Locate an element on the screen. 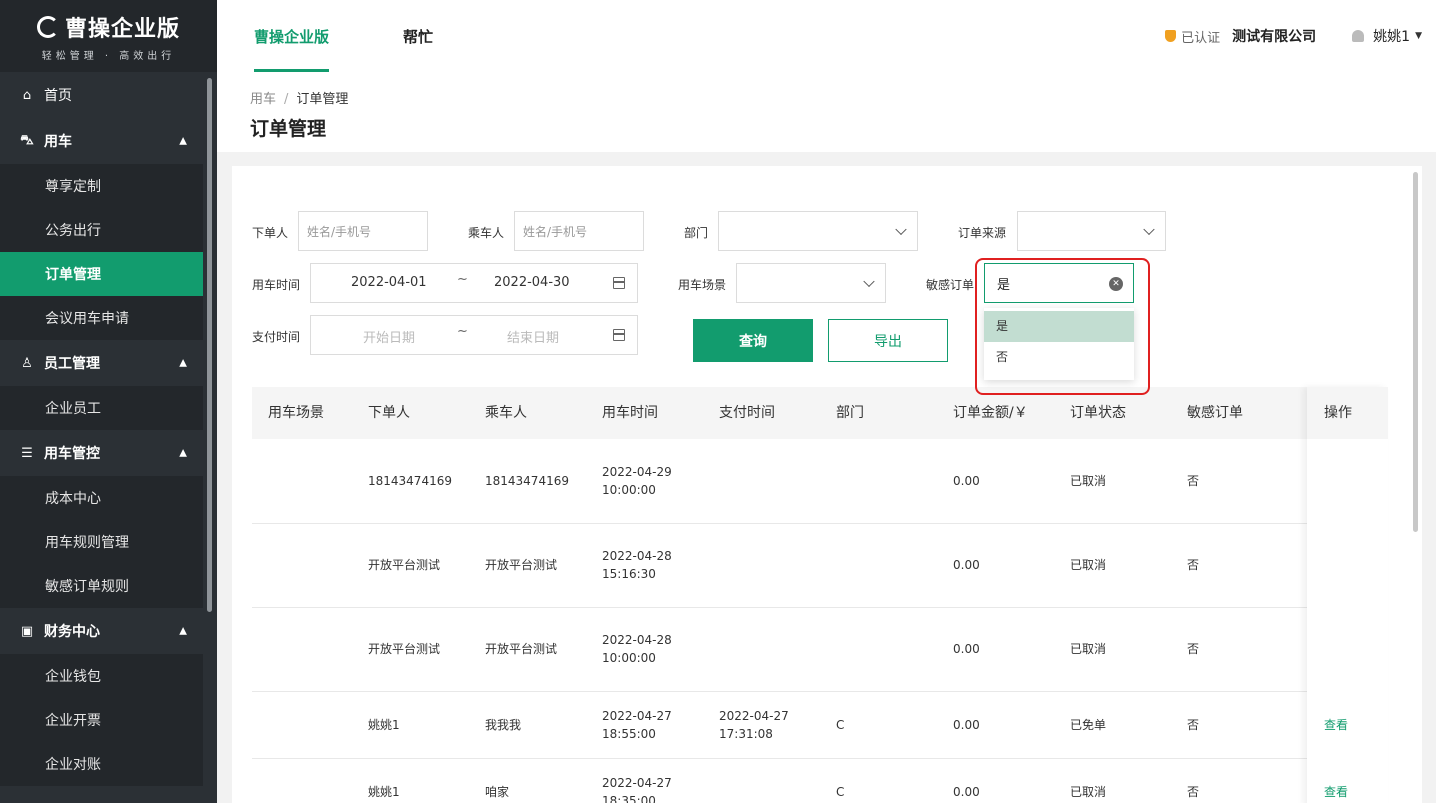 The width and height of the screenshot is (1436, 803). sensitive-dropdown: 是 否 is located at coordinates (1059, 344).